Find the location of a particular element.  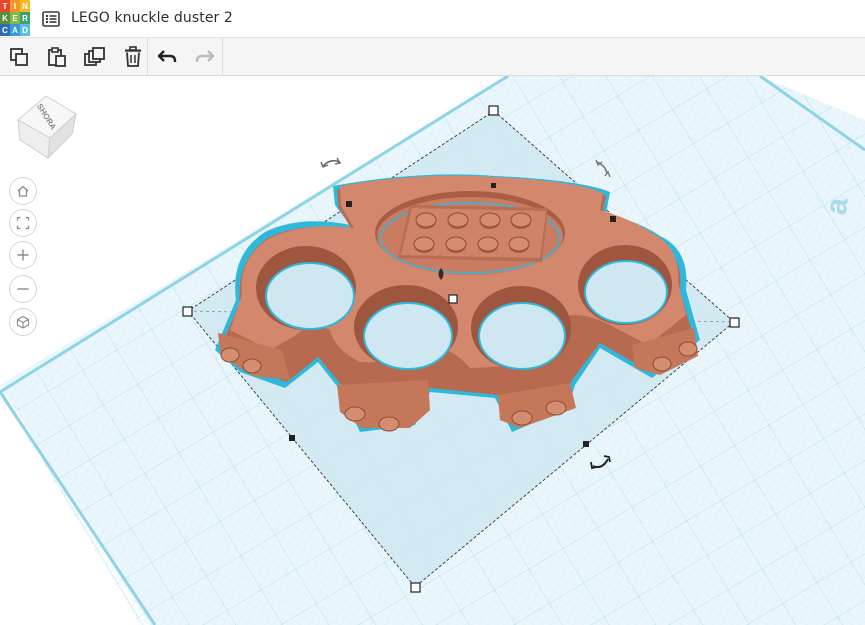

undo-button is located at coordinates (167, 57).